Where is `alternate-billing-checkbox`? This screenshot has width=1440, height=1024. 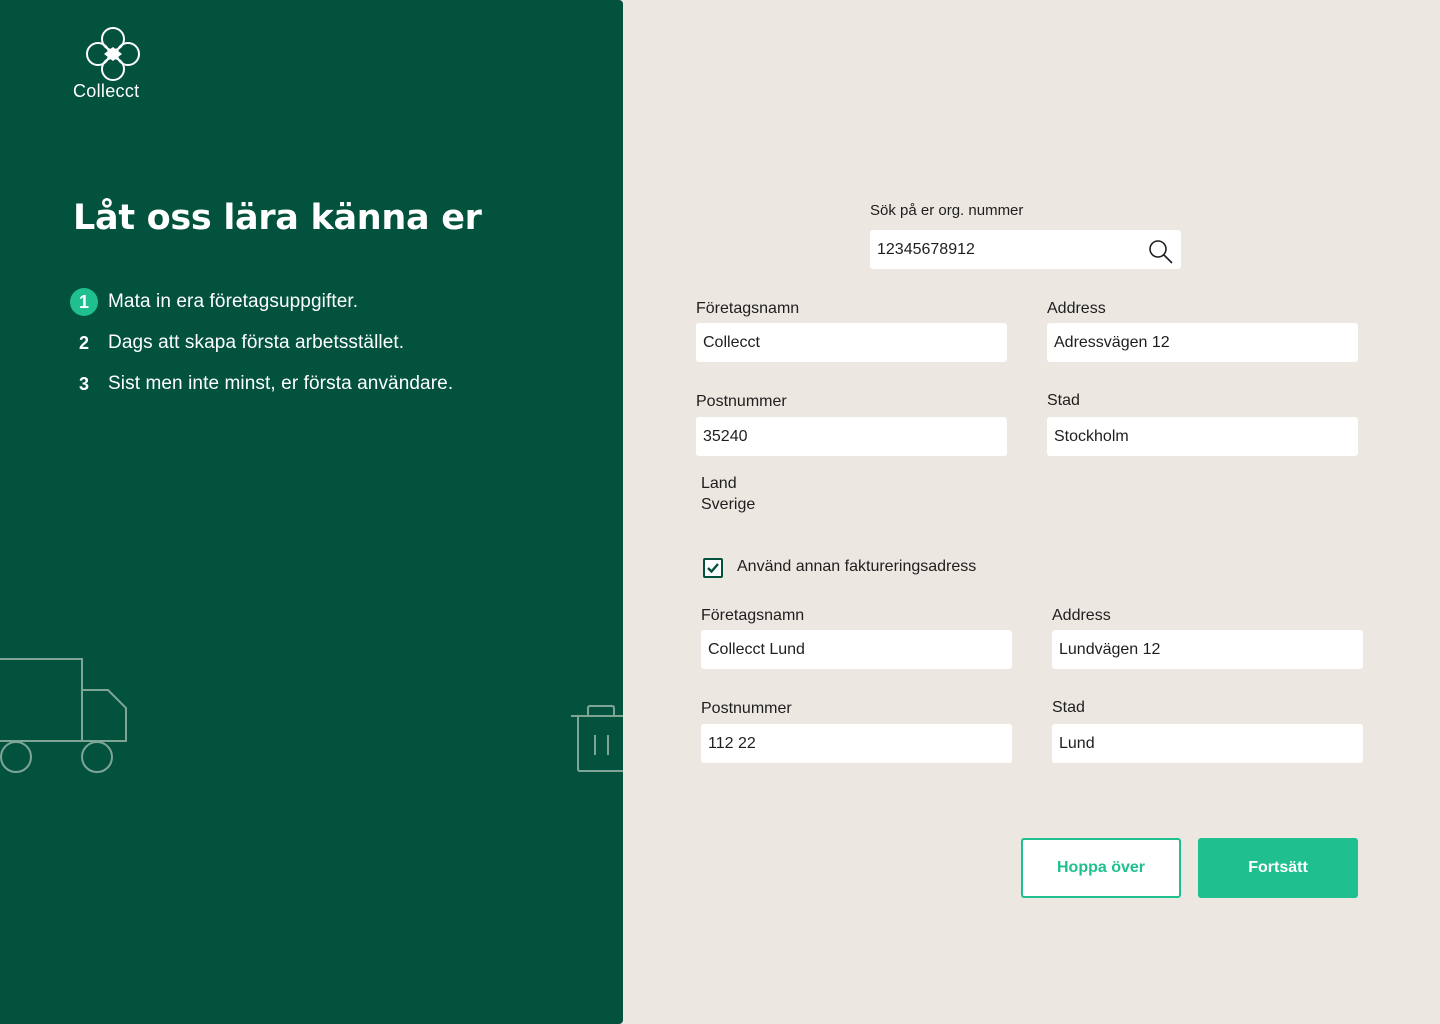
alternate-billing-checkbox is located at coordinates (713, 568).